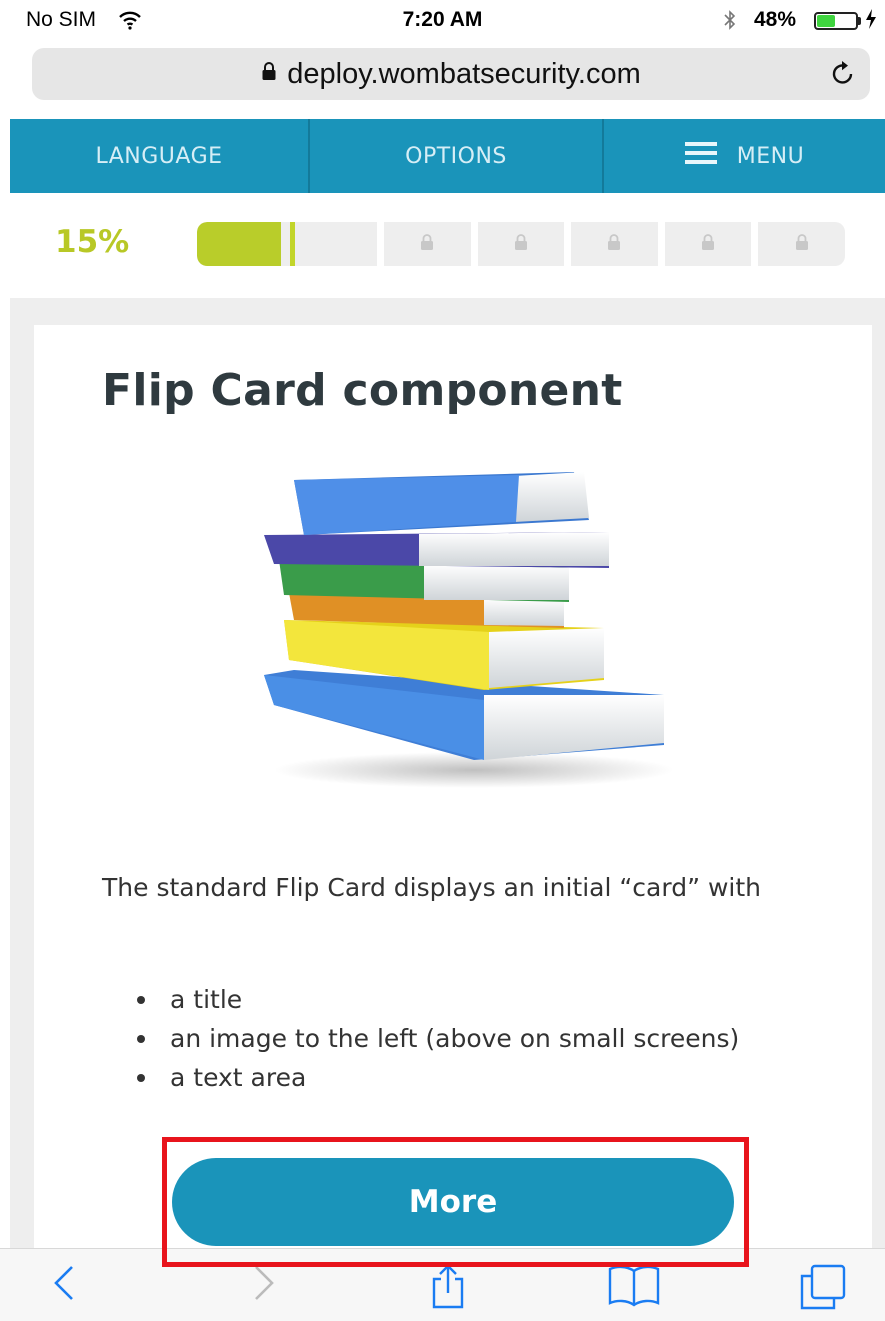 The height and width of the screenshot is (1321, 885). What do you see at coordinates (65, 1285) in the screenshot?
I see `back-icon` at bounding box center [65, 1285].